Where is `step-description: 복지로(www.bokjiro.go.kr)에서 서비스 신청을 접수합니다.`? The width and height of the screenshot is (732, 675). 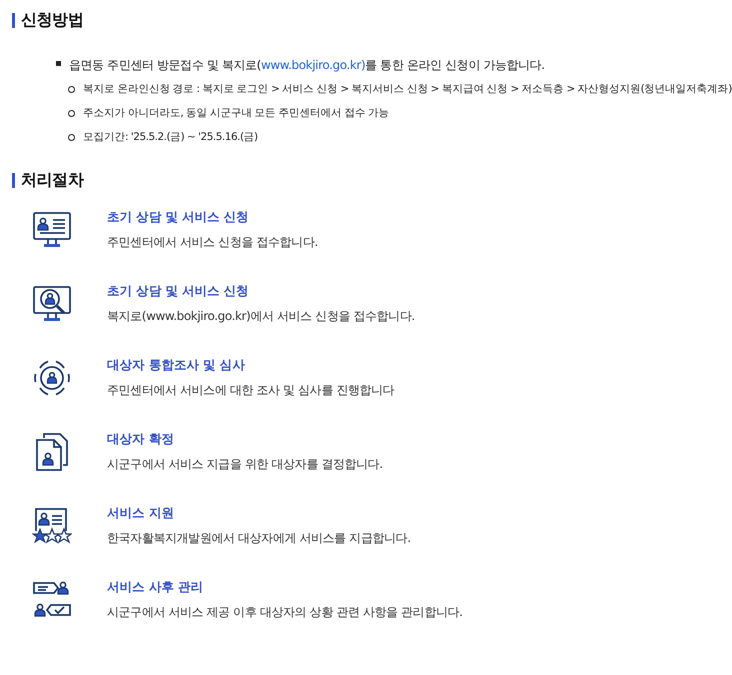 step-description: 복지로(www.bokjiro.go.kr)에서 서비스 신청을 접수합니다. is located at coordinates (261, 316).